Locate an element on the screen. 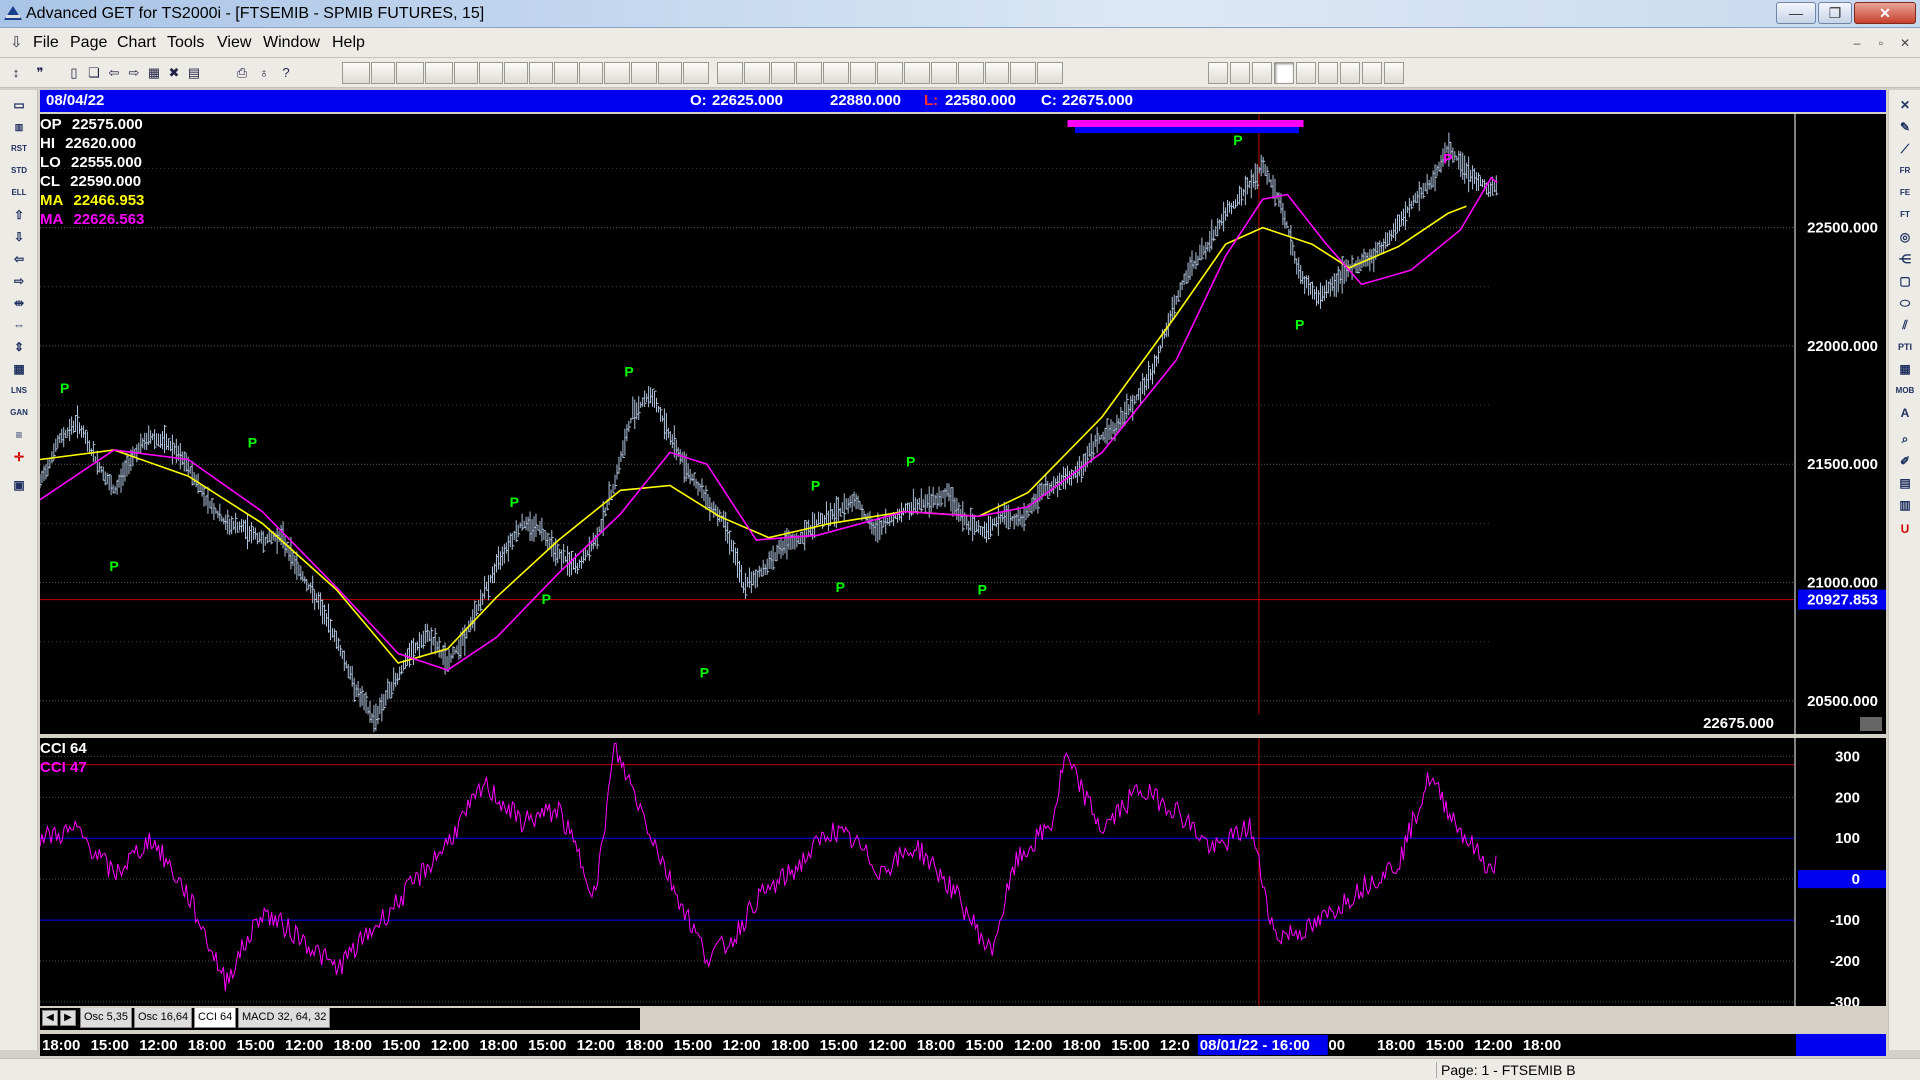 This screenshot has width=1920, height=1080. arrow-up-icon: ⇧ is located at coordinates (19, 215).